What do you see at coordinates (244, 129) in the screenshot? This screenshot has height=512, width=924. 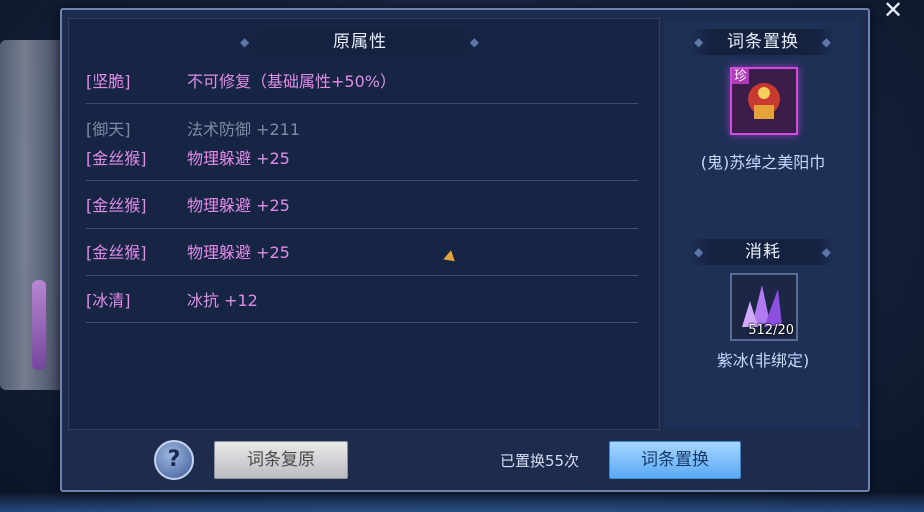 I see `attribute-value: 法术防御 +211` at bounding box center [244, 129].